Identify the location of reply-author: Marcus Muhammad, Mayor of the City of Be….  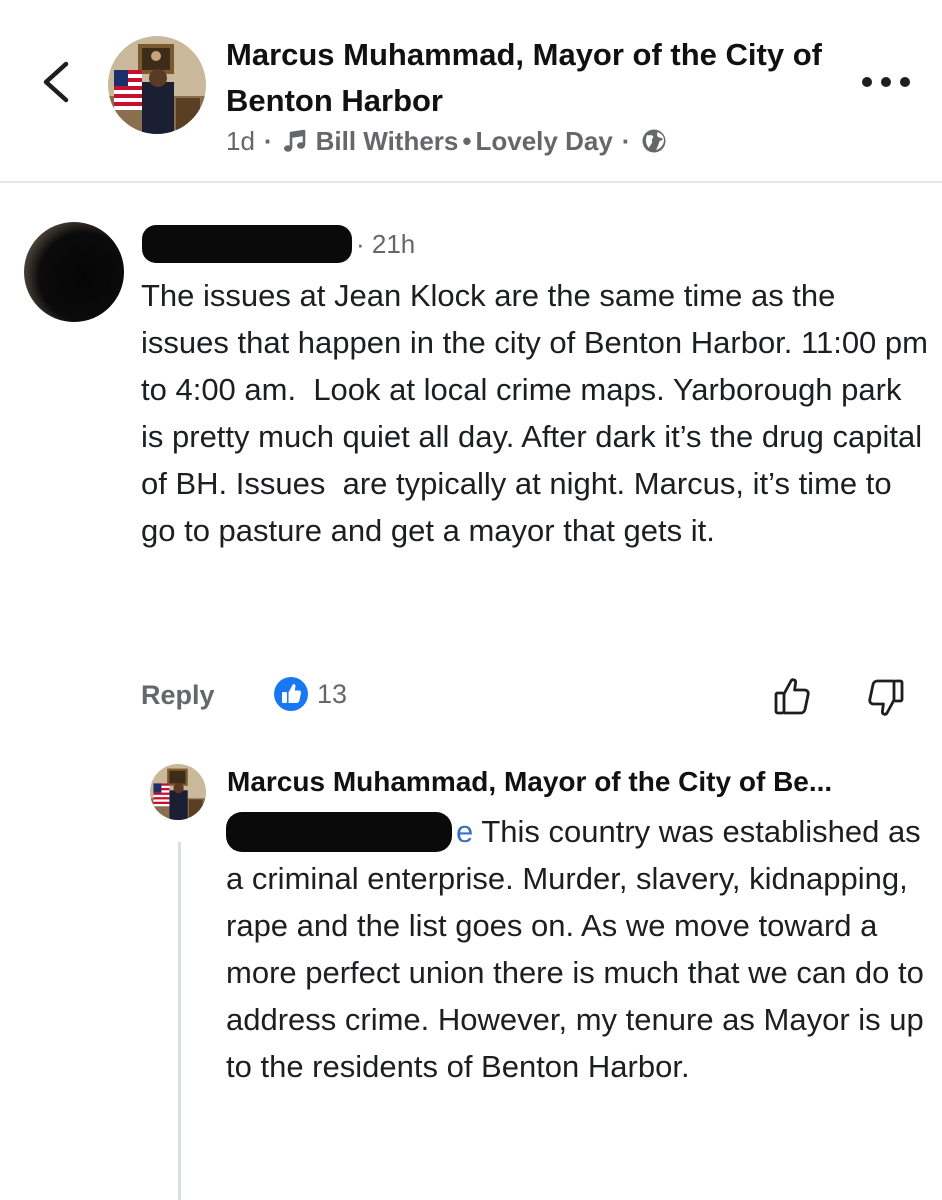
(577, 782).